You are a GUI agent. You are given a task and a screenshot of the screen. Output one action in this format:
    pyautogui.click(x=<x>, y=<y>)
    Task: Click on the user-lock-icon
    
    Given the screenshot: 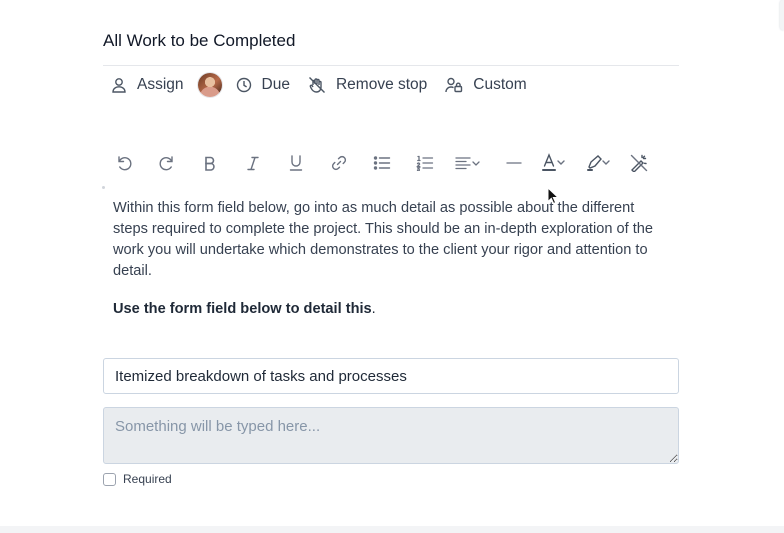 What is the action you would take?
    pyautogui.click(x=454, y=85)
    